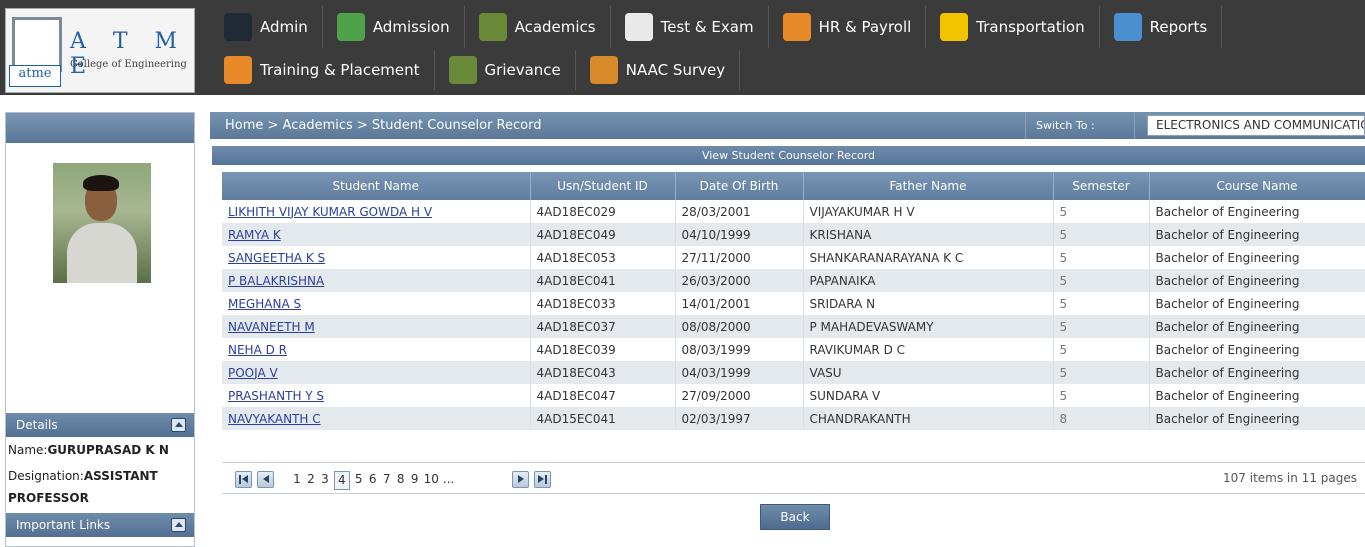  I want to click on profile-photo, so click(102, 223).